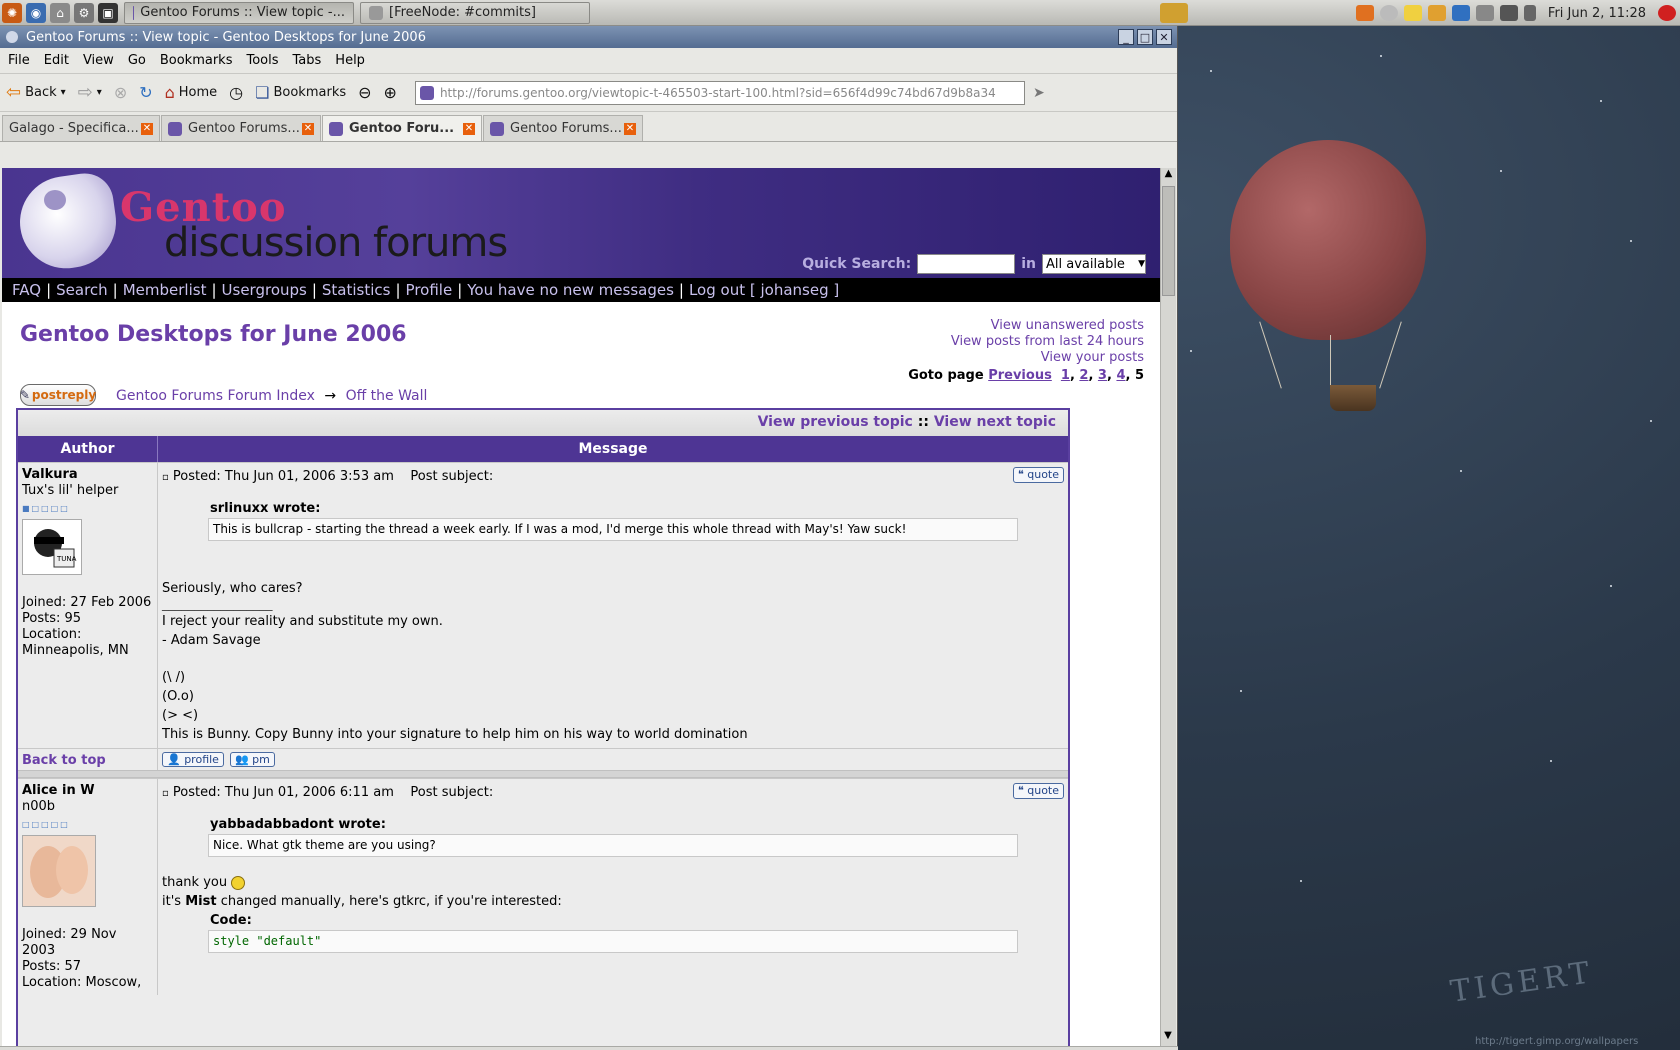 This screenshot has width=1680, height=1050. Describe the element at coordinates (87, 602) in the screenshot. I see `author-joined: Joined: 27 Feb 2006` at that location.